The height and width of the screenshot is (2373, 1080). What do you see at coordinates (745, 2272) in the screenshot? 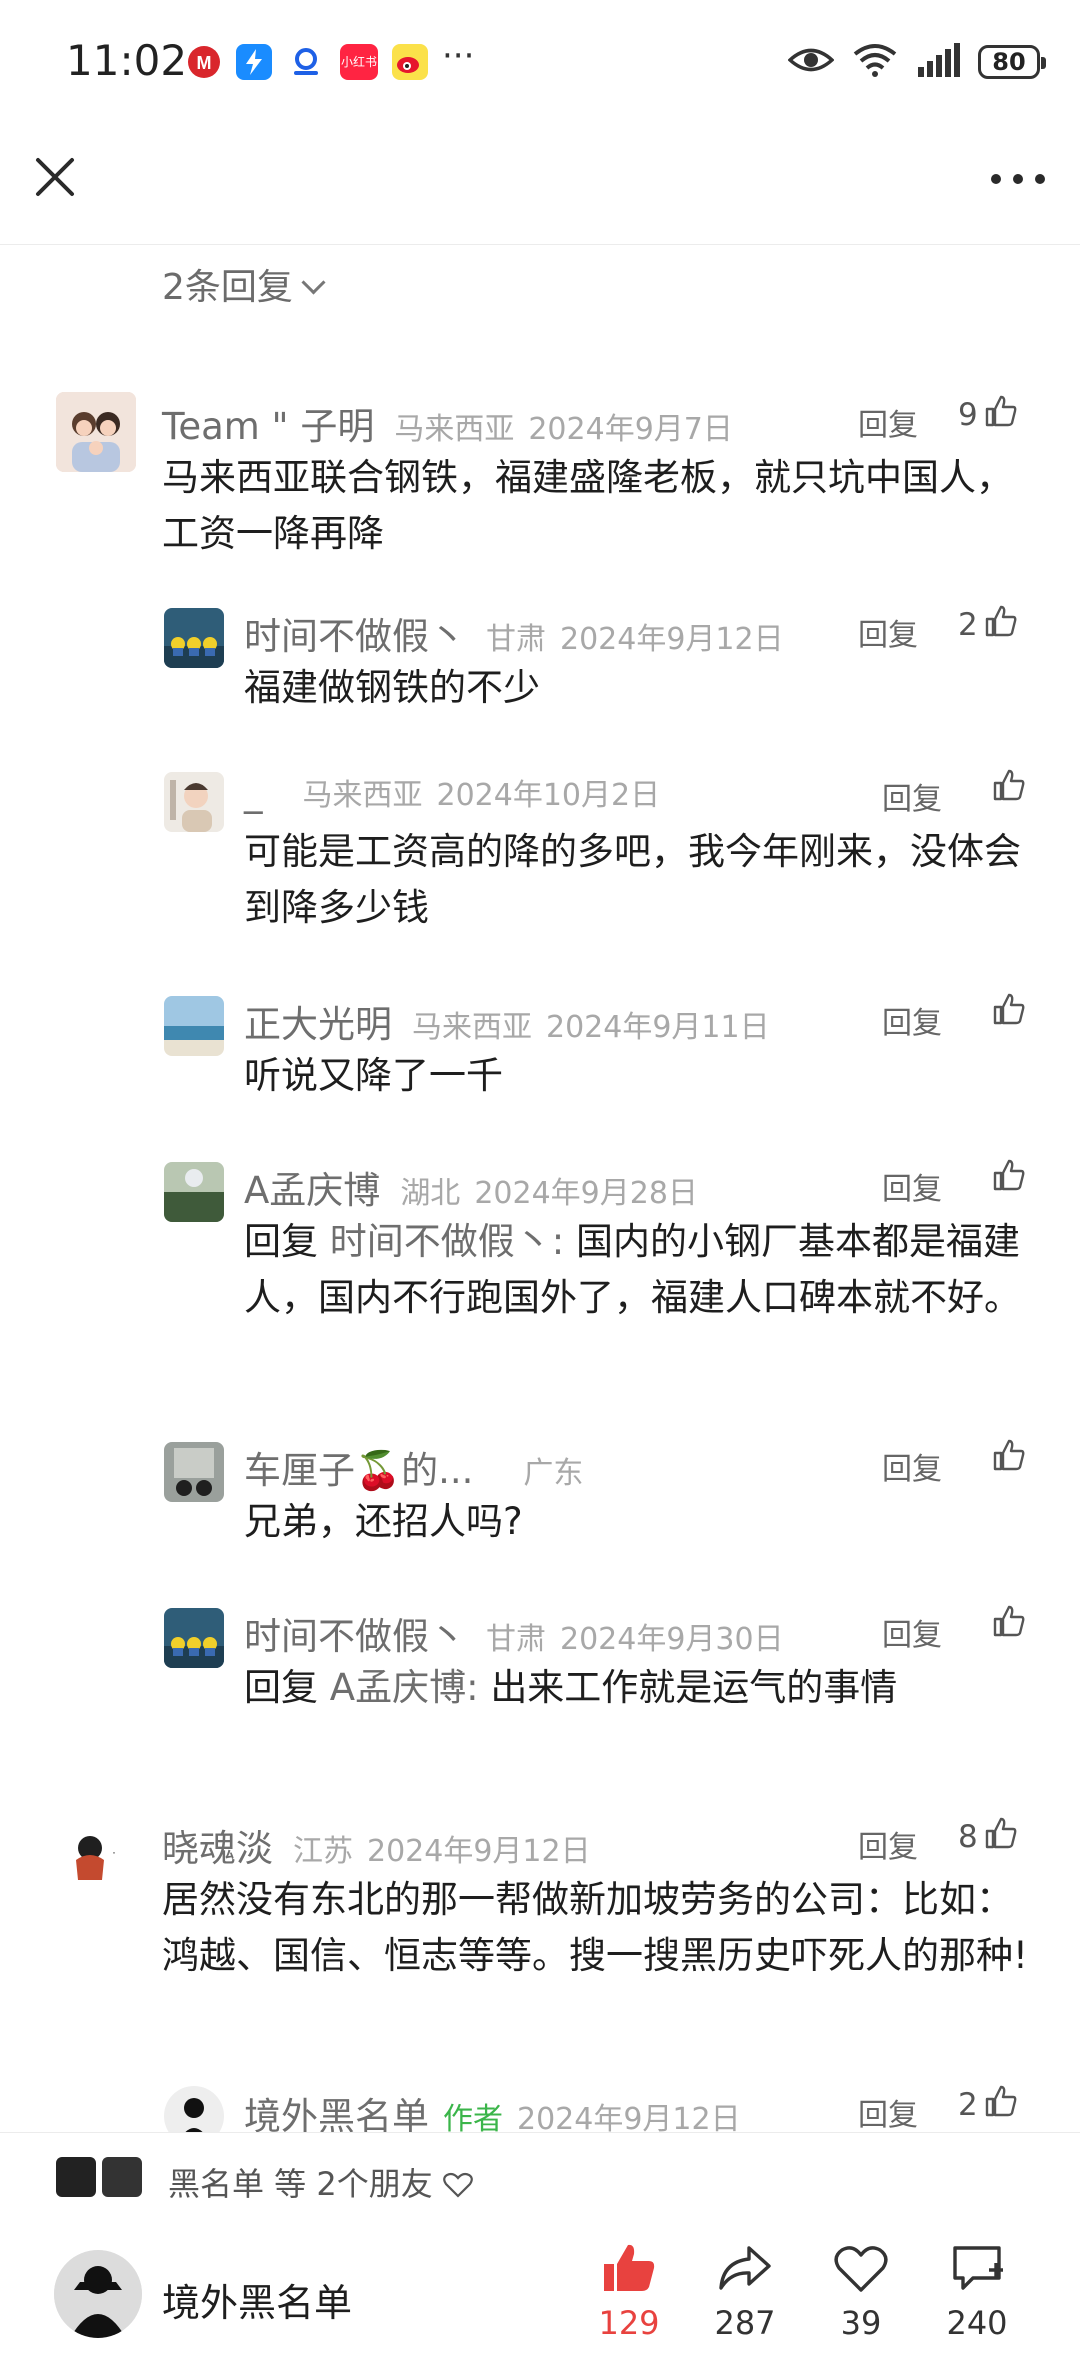
I see `share-icon` at bounding box center [745, 2272].